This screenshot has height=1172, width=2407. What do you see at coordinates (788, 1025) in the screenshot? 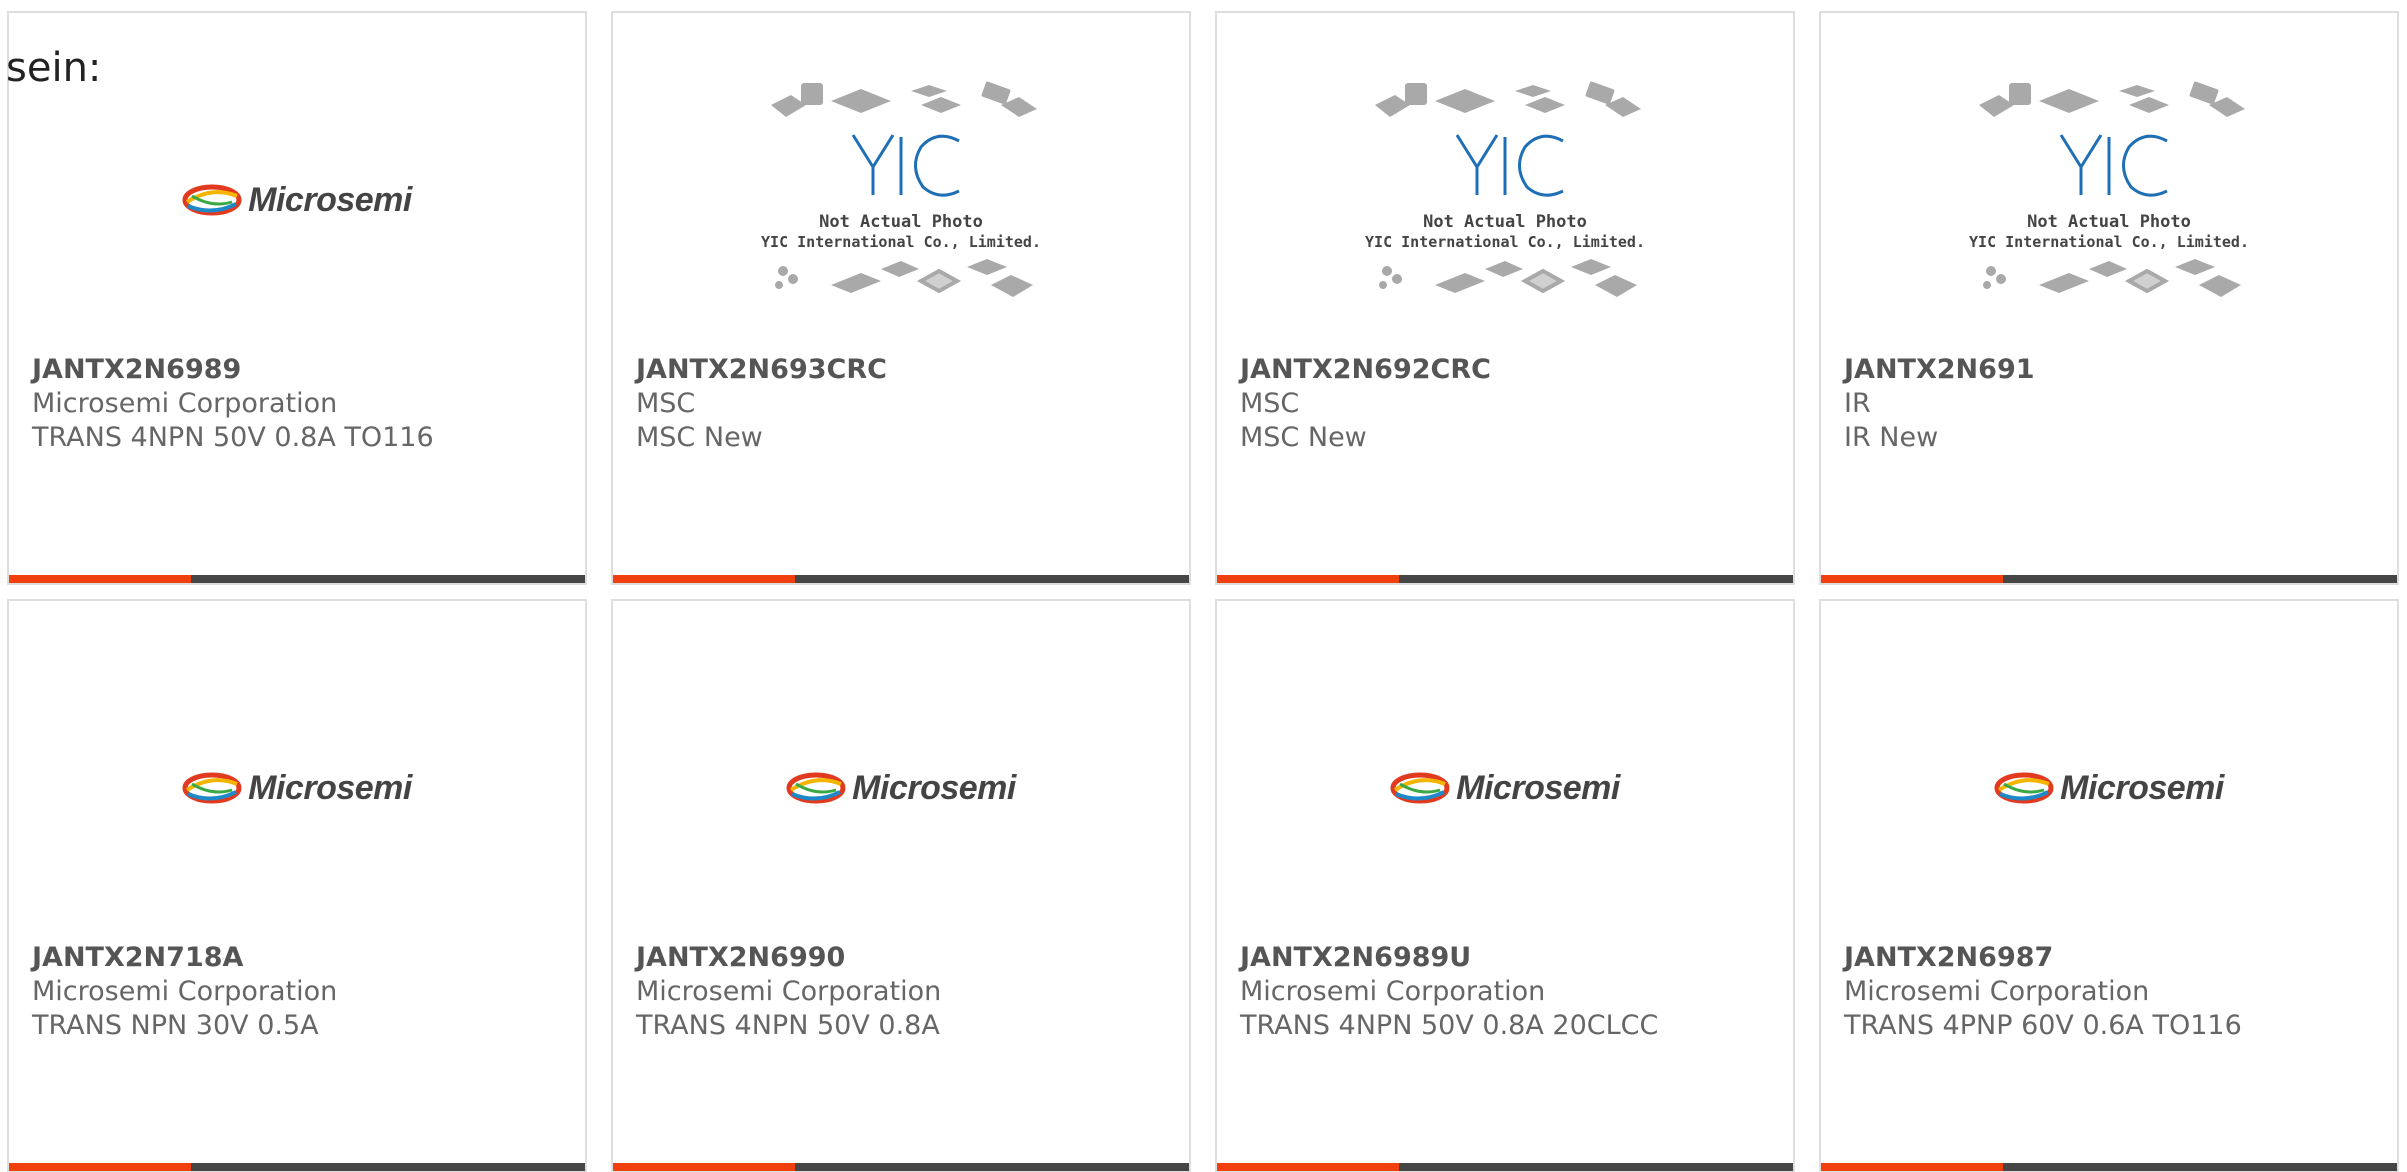
I see `description: TRANS 4NPN 50V 0.8A` at bounding box center [788, 1025].